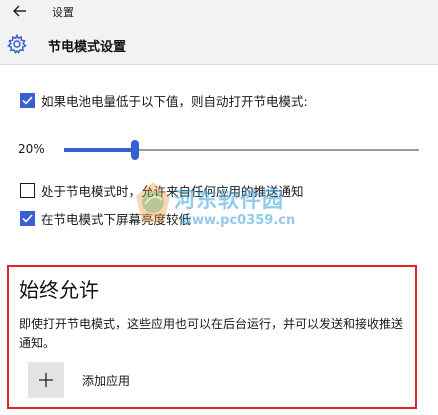 This screenshot has height=415, width=438. Describe the element at coordinates (106, 380) in the screenshot. I see `add-app-label: 添加应用` at that location.